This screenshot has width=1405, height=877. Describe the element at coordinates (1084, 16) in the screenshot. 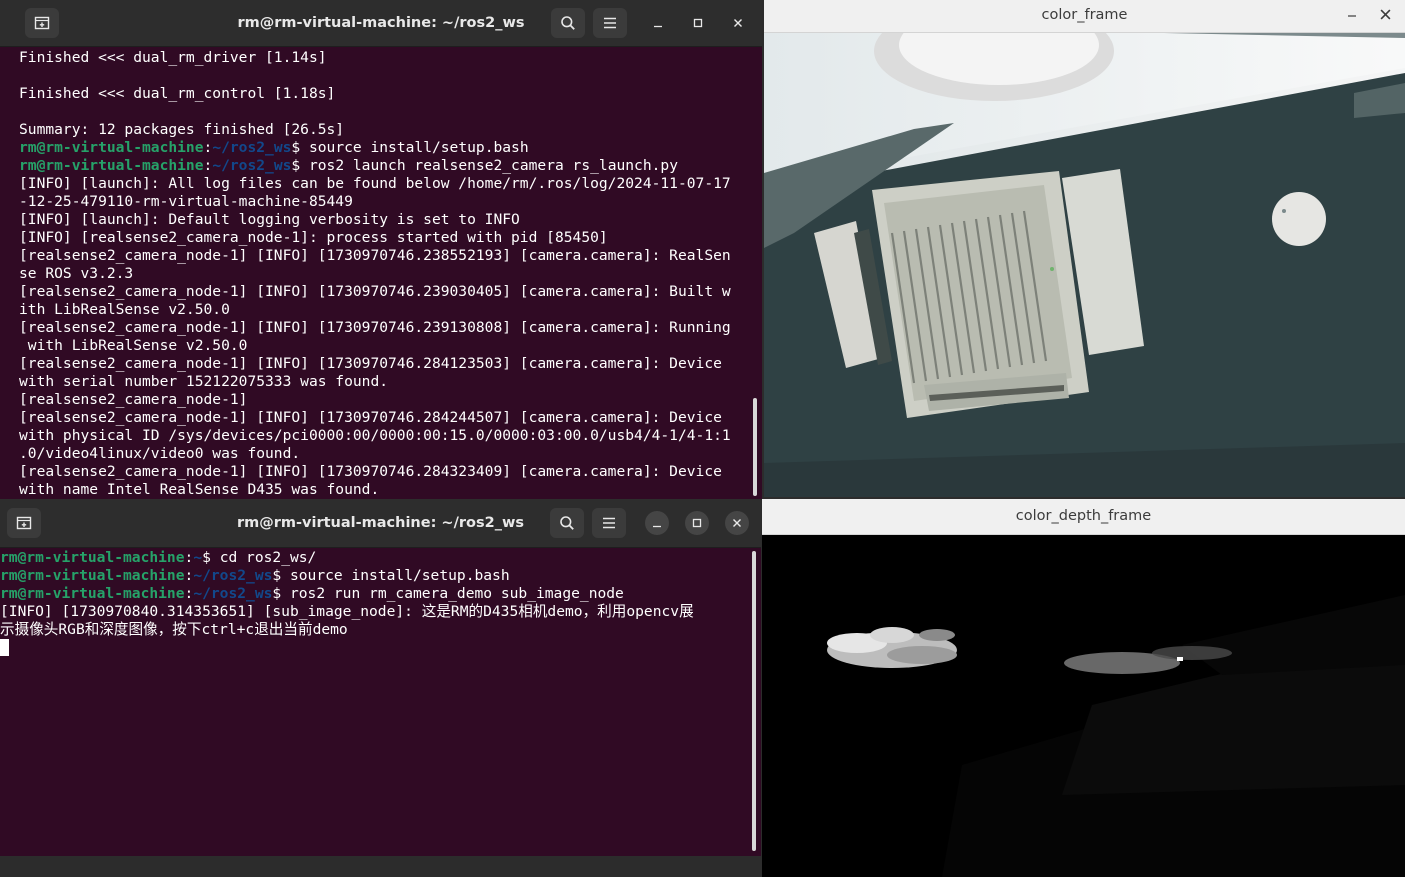

I see `color-frame-titlebar: color_frame` at that location.